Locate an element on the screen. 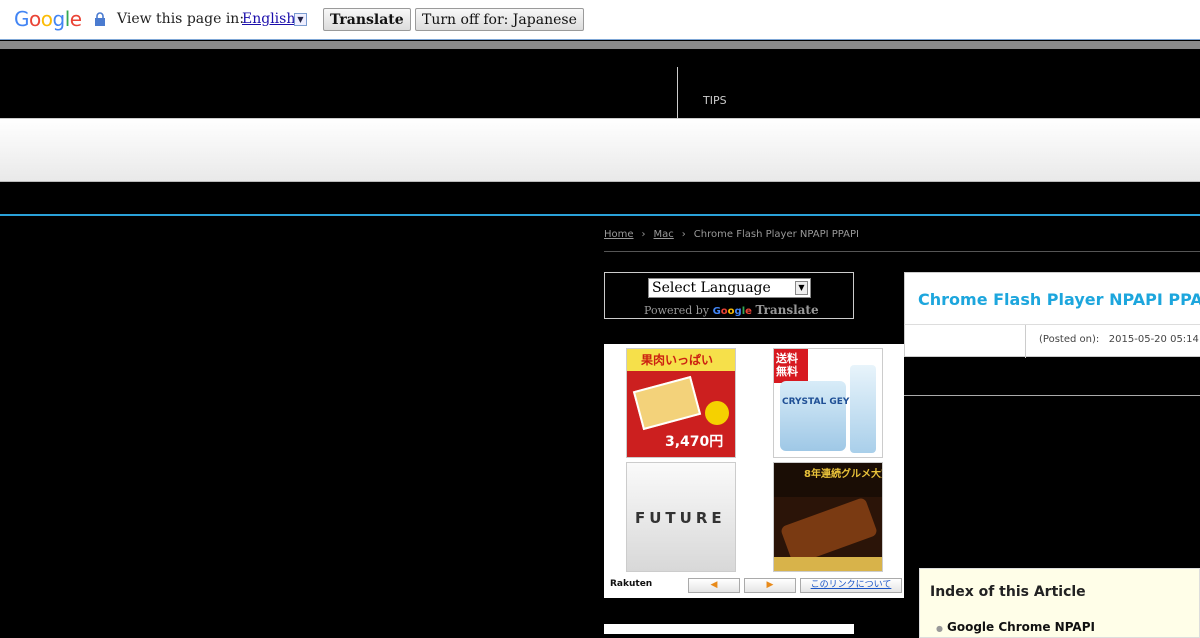  sidebar-widget is located at coordinates (729, 629).